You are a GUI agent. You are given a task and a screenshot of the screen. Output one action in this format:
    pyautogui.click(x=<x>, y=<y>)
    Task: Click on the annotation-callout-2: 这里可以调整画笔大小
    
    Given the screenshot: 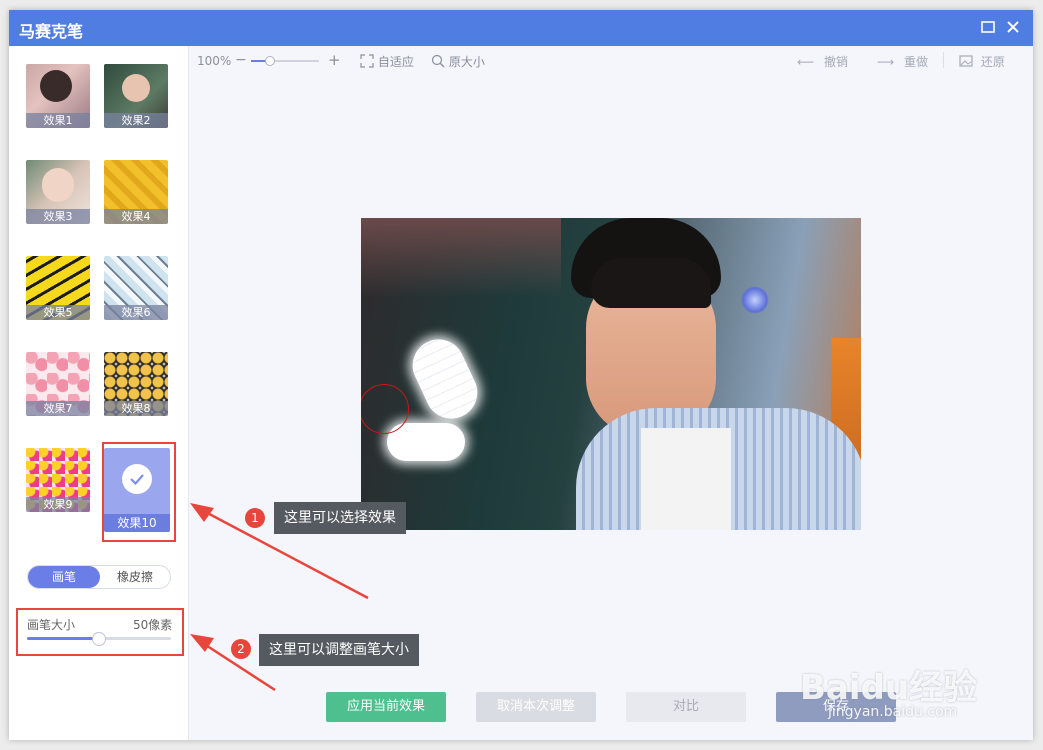 What is the action you would take?
    pyautogui.click(x=339, y=650)
    